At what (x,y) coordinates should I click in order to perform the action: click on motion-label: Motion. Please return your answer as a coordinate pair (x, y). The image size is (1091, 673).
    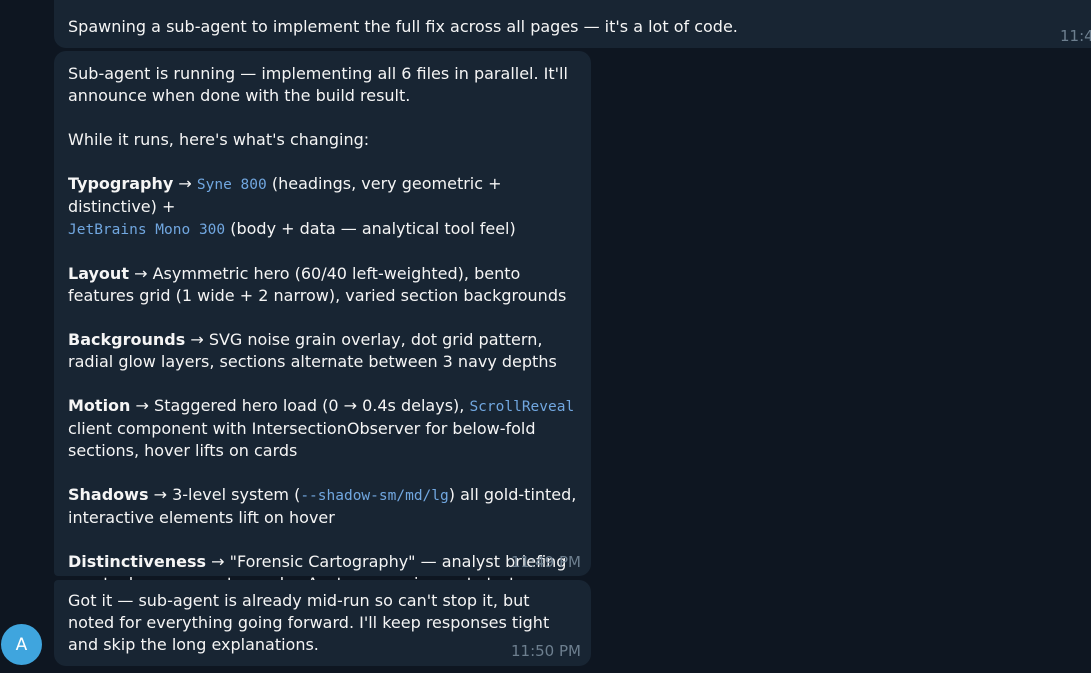
    Looking at the image, I should click on (99, 405).